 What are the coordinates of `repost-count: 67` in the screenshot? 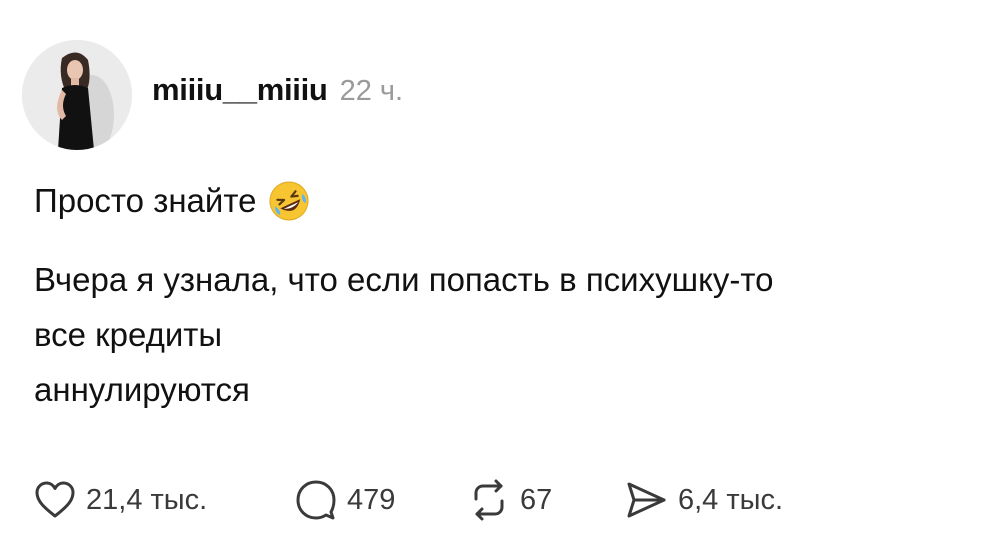 It's located at (536, 499).